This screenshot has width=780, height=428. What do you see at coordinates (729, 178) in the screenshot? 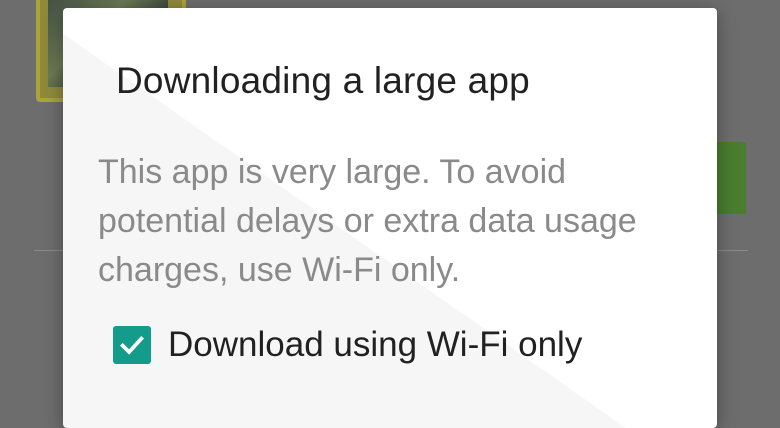
I see `install-button` at bounding box center [729, 178].